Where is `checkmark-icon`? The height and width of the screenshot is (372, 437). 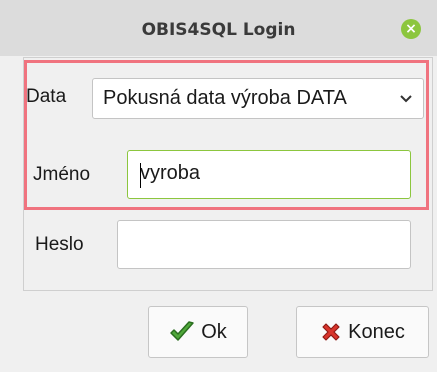 checkmark-icon is located at coordinates (182, 332).